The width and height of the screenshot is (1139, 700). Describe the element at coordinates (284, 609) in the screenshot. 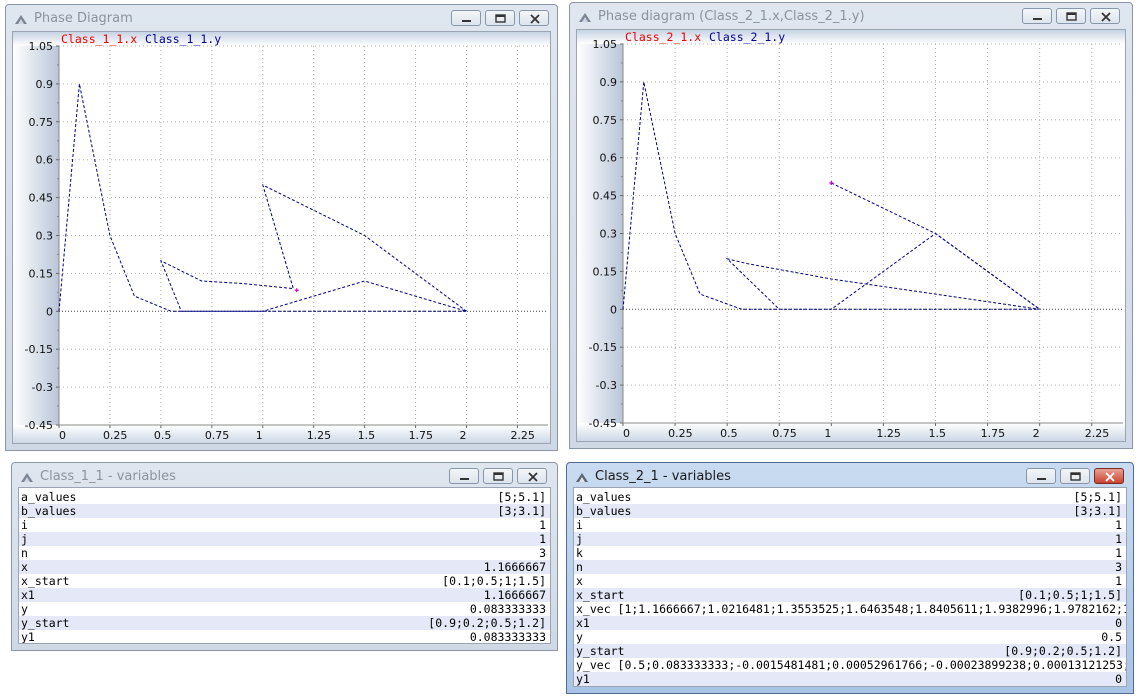

I see `variable-row: y 0.083333333` at that location.